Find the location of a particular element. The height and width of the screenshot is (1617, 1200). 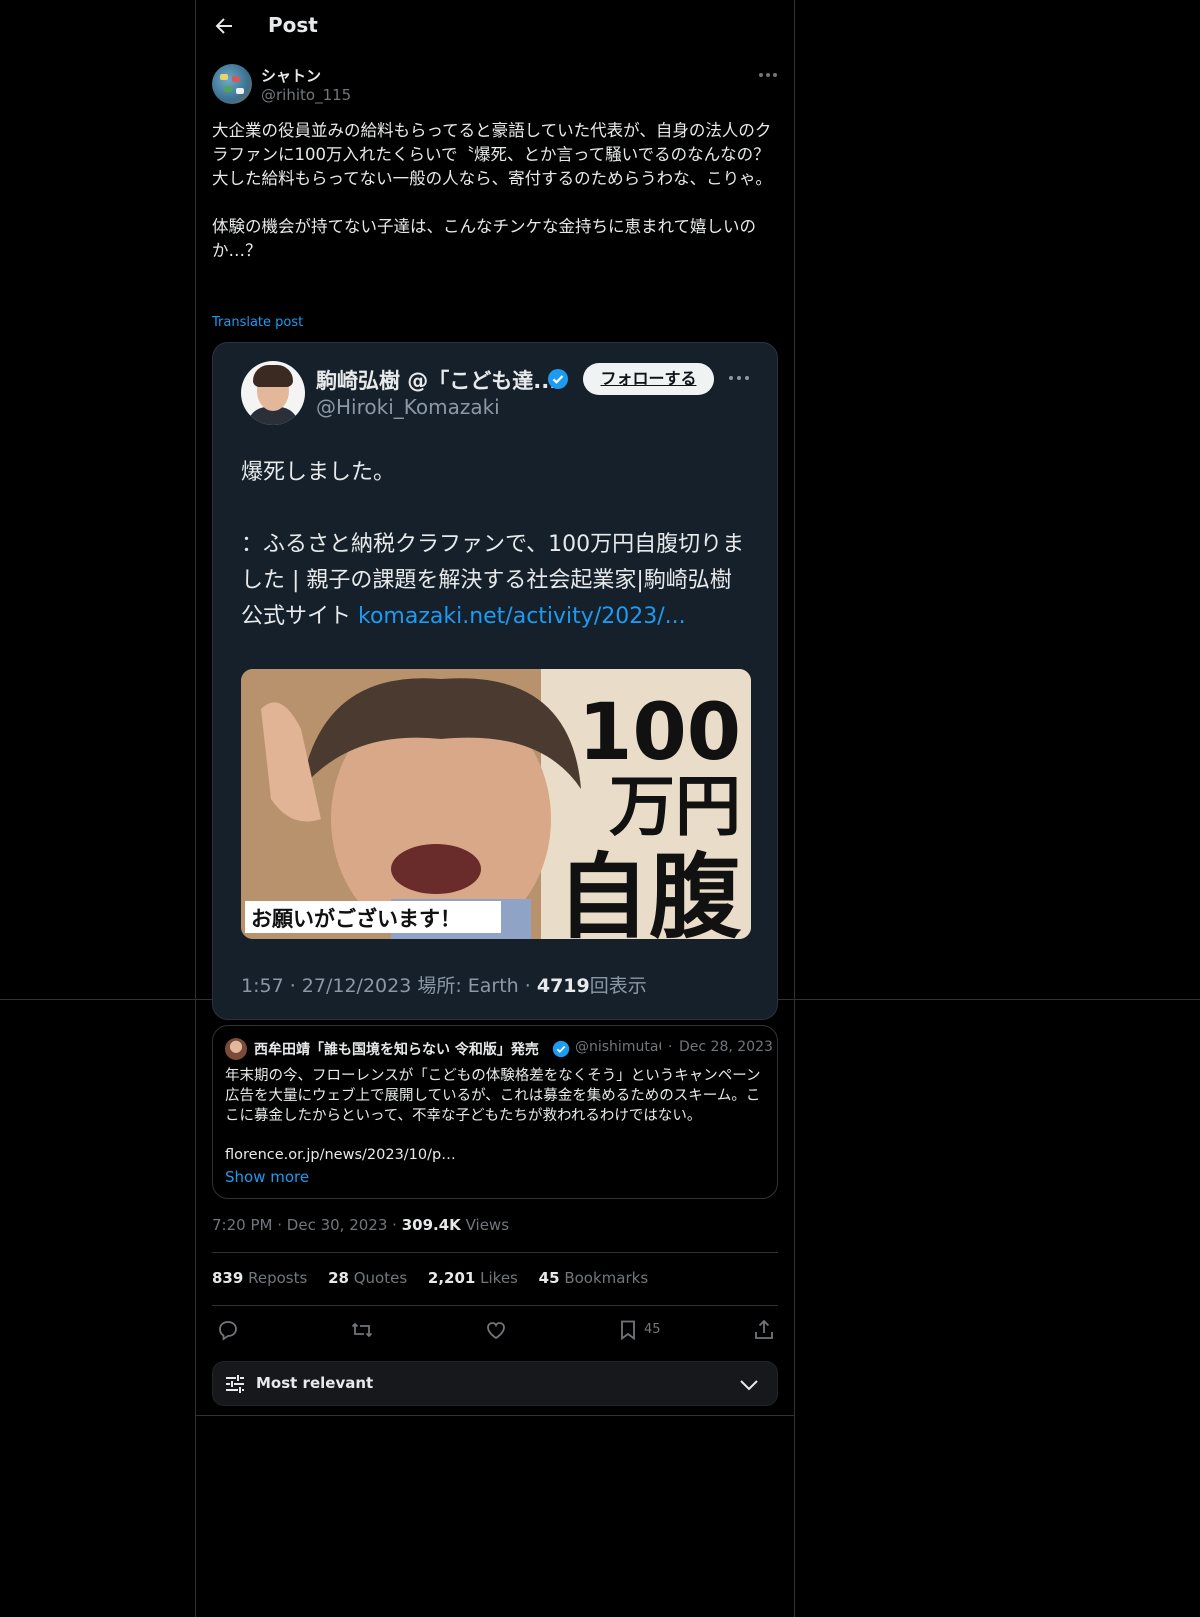

action-bar: 45 is located at coordinates (495, 1331).